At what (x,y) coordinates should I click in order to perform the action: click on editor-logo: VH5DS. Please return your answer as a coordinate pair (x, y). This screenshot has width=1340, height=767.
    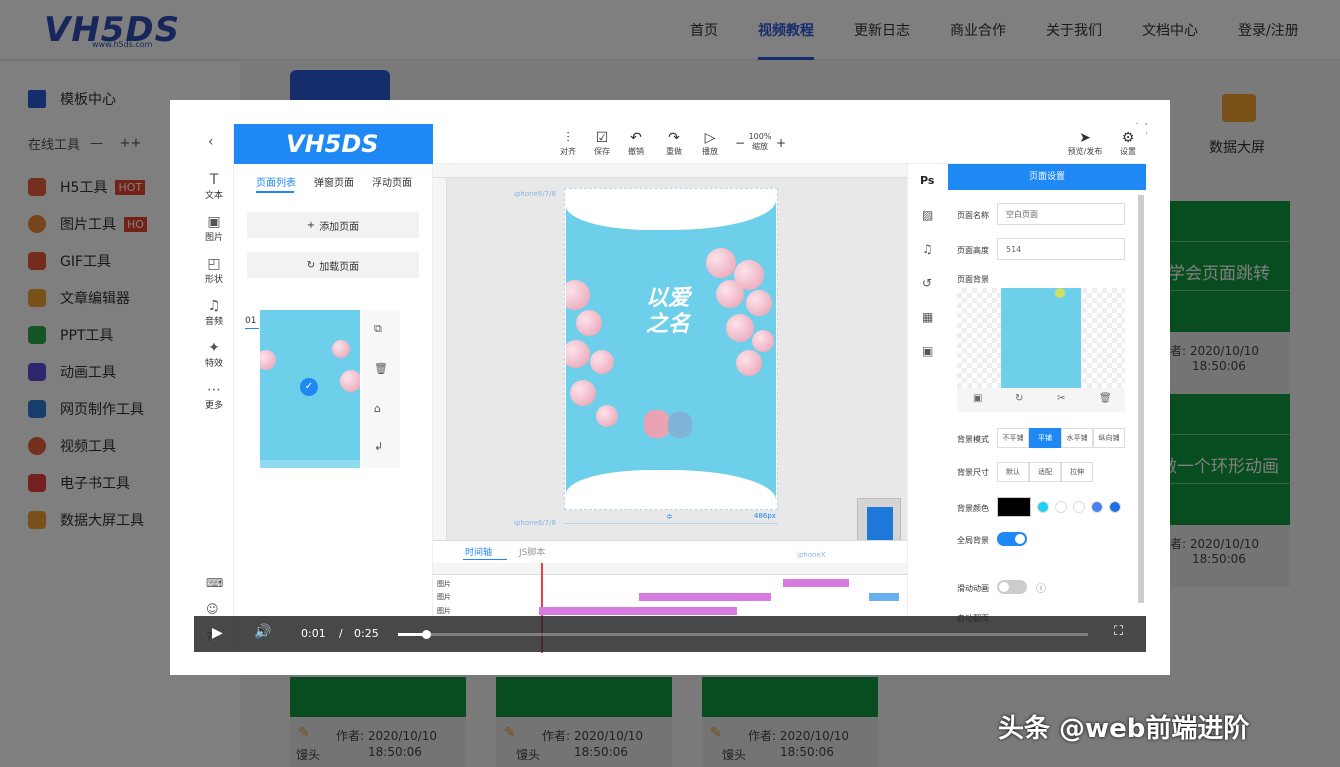
    Looking at the image, I should click on (332, 144).